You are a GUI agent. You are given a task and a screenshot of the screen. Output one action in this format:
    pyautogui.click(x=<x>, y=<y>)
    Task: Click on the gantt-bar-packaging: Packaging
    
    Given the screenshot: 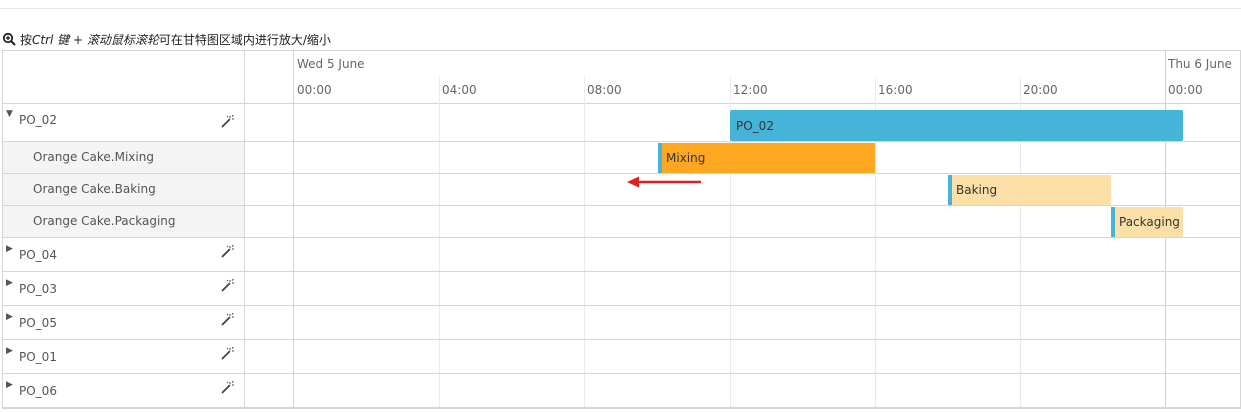 What is the action you would take?
    pyautogui.click(x=1147, y=222)
    